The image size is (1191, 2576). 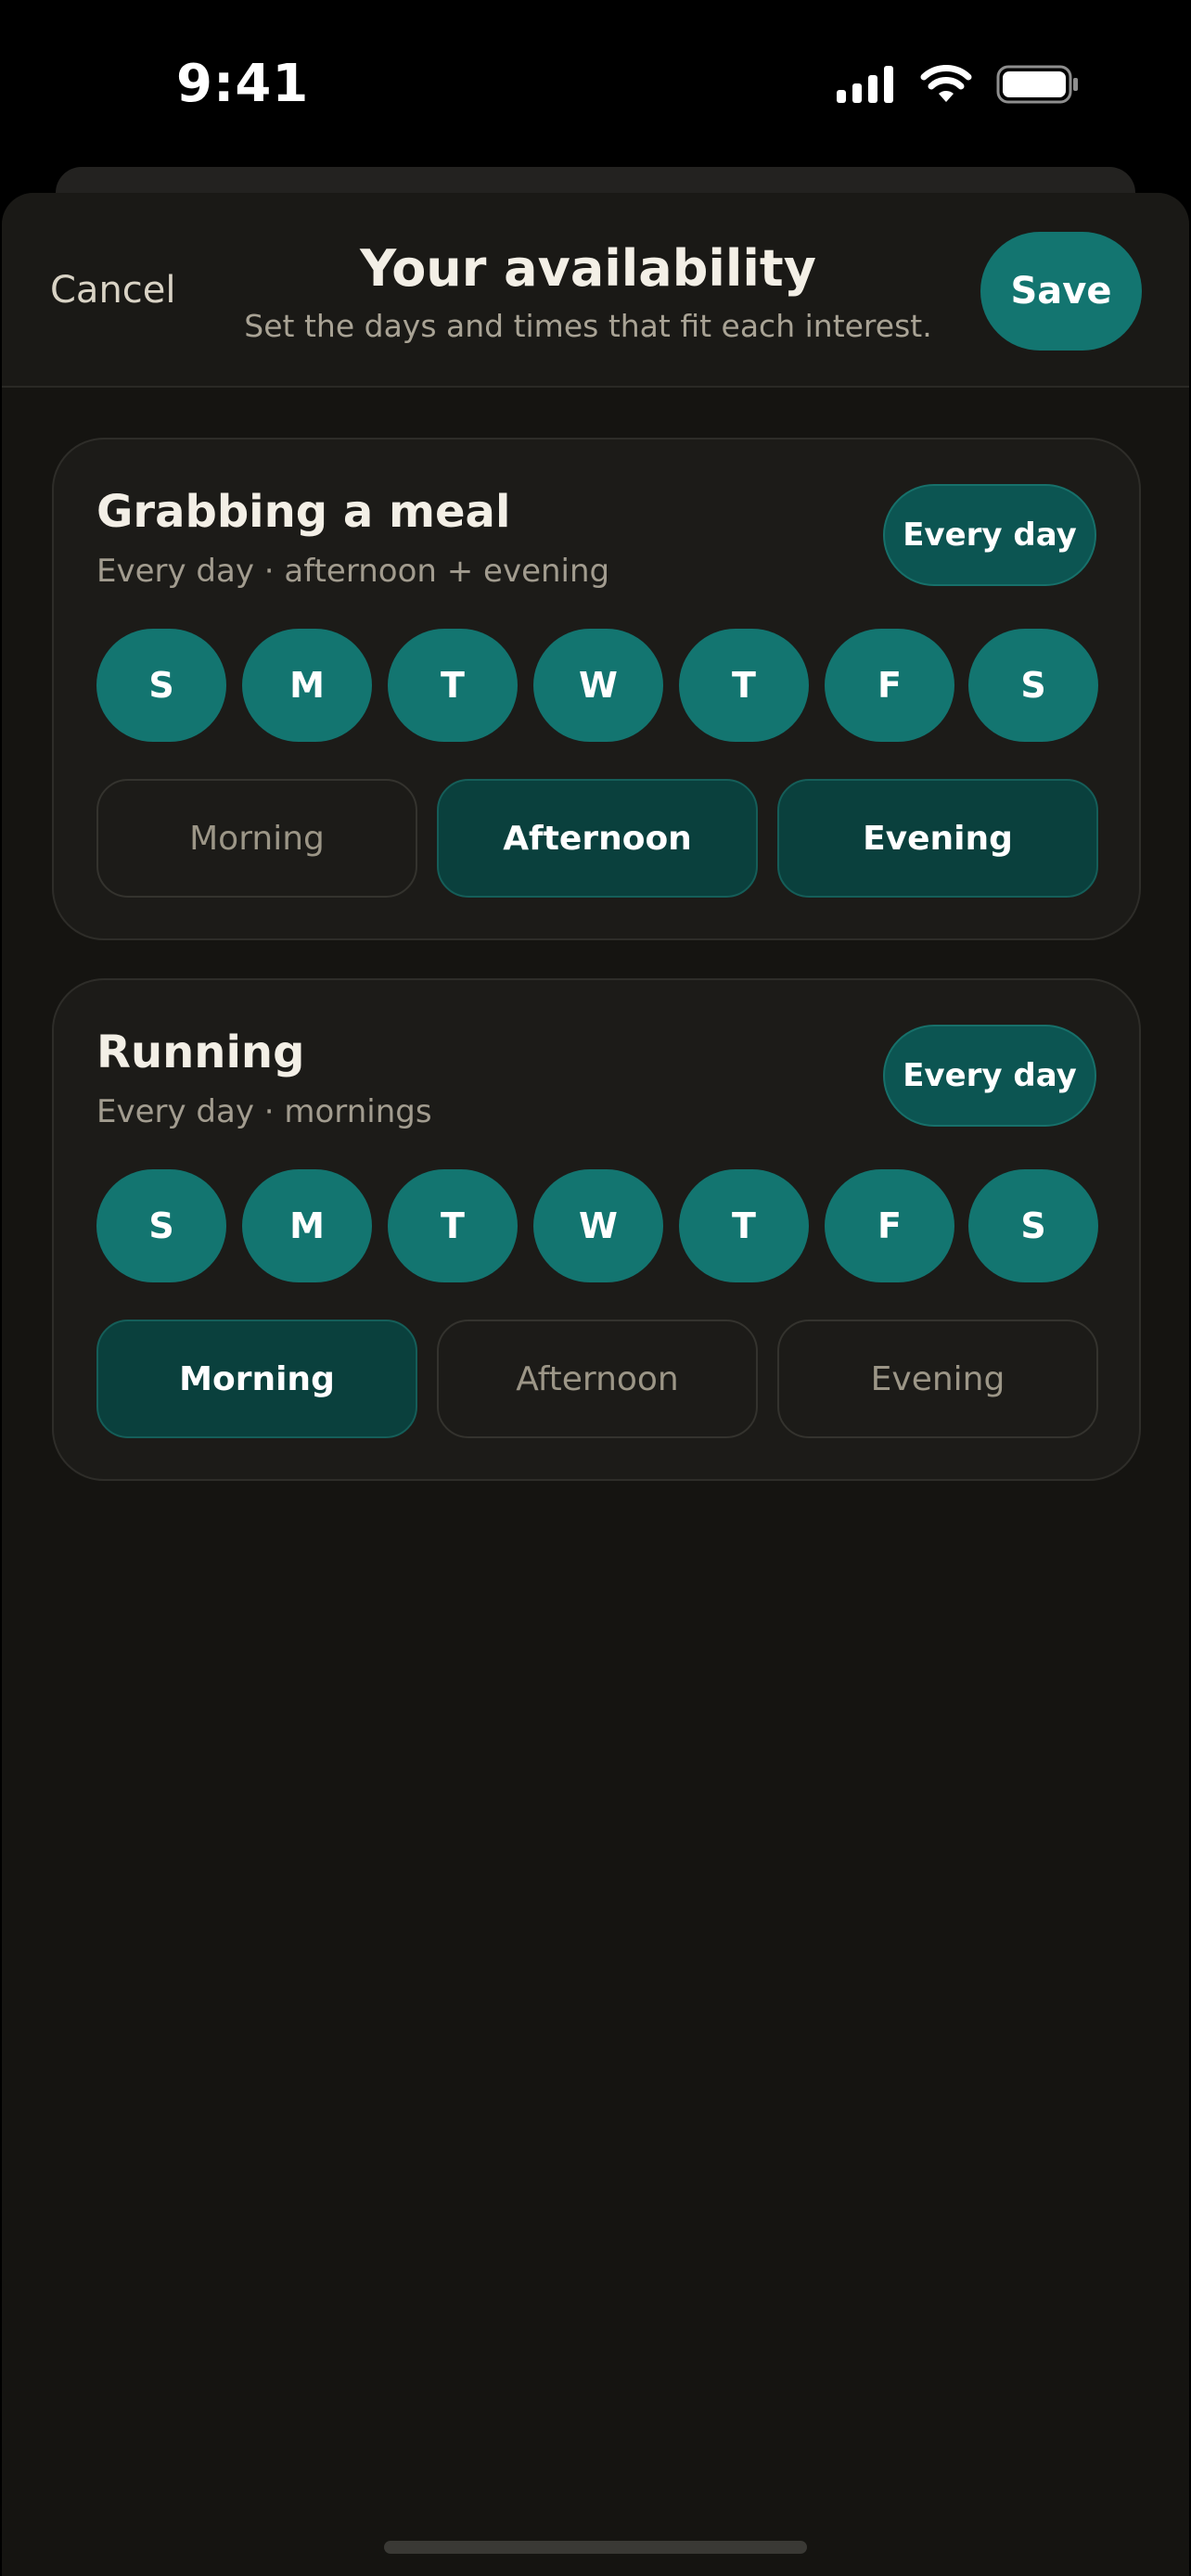 I want to click on interest-title: Grabbing a meal, so click(x=303, y=512).